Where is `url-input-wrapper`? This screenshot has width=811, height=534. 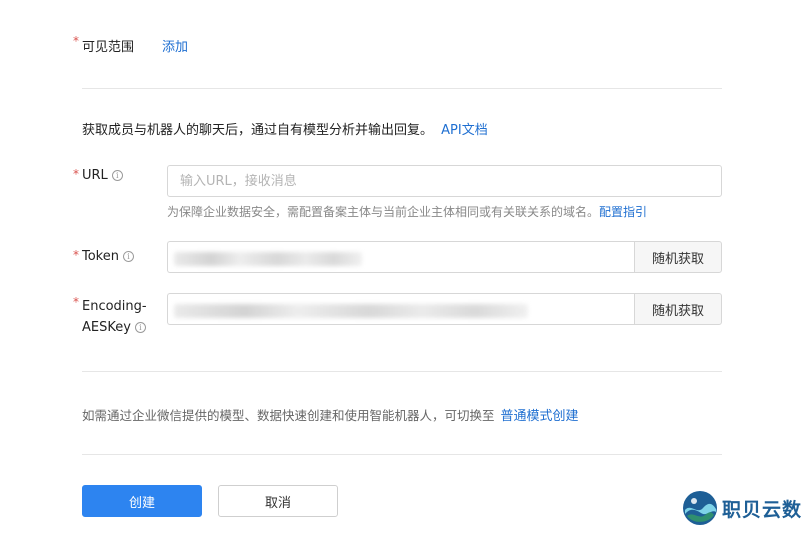 url-input-wrapper is located at coordinates (444, 181).